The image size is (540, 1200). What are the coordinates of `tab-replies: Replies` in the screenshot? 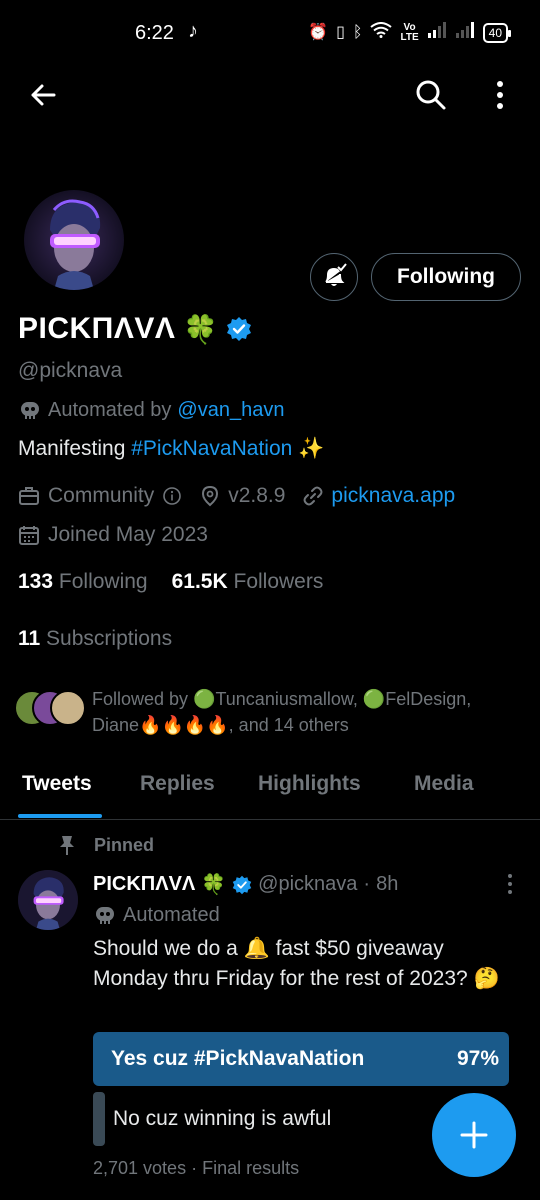 It's located at (177, 784).